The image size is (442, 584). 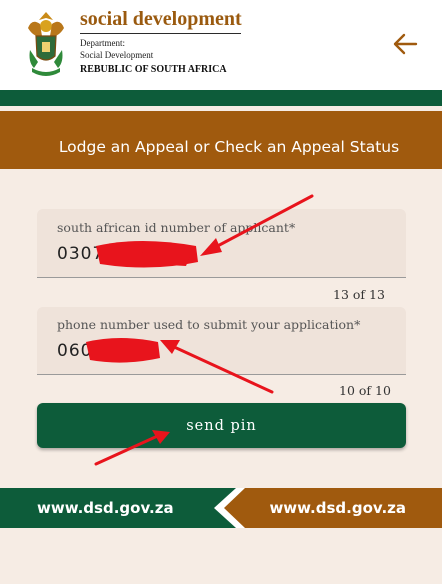 What do you see at coordinates (160, 33) in the screenshot?
I see `brand-divider` at bounding box center [160, 33].